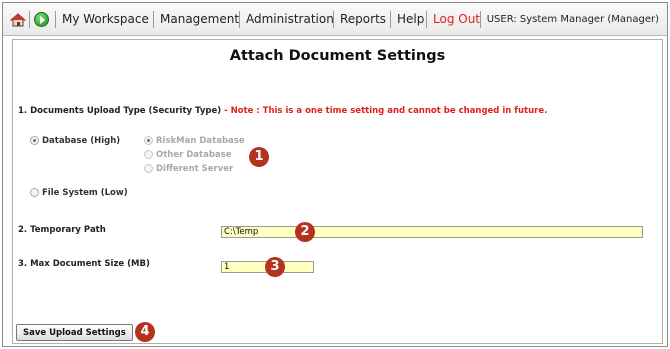 This screenshot has height=349, width=670. What do you see at coordinates (275, 267) in the screenshot?
I see `callout-marker-3: 3` at bounding box center [275, 267].